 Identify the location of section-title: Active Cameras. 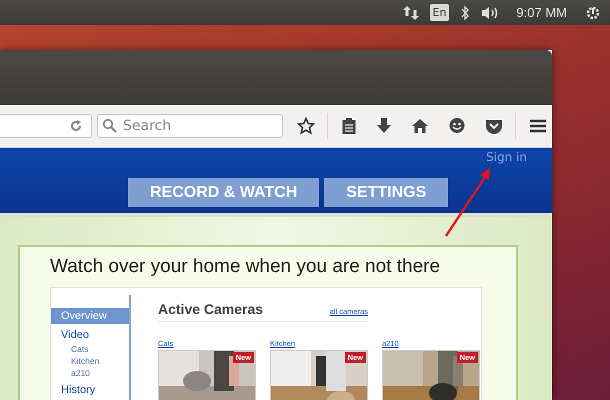
(211, 309).